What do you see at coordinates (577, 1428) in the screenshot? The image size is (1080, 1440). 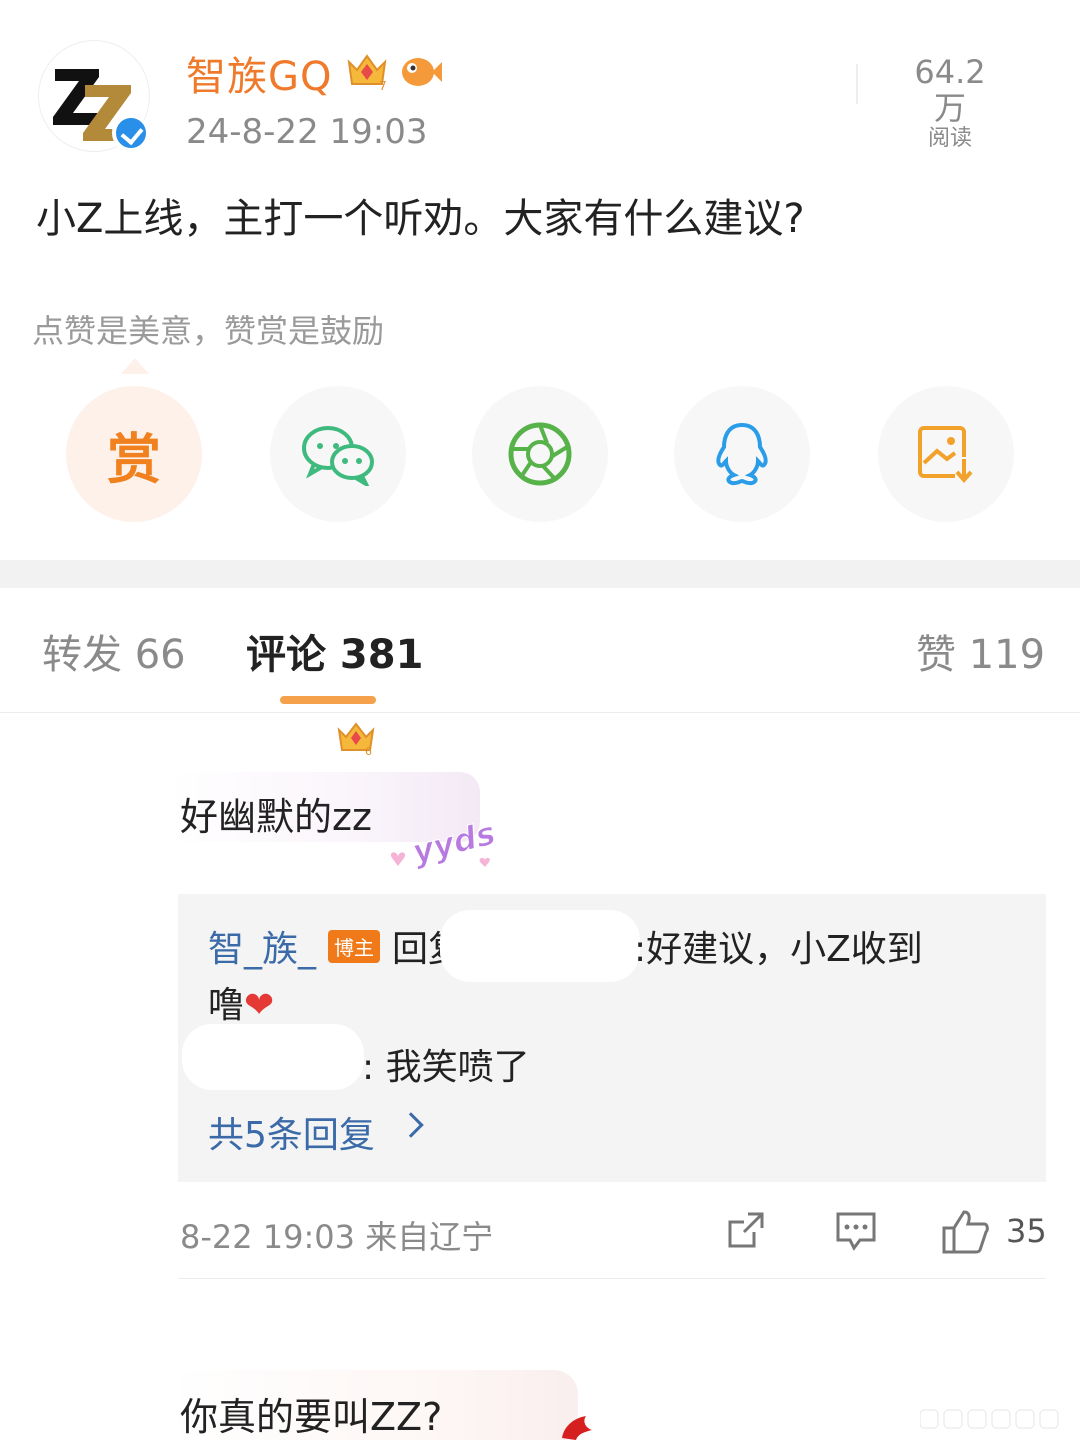 I see `red-sticker-icon` at bounding box center [577, 1428].